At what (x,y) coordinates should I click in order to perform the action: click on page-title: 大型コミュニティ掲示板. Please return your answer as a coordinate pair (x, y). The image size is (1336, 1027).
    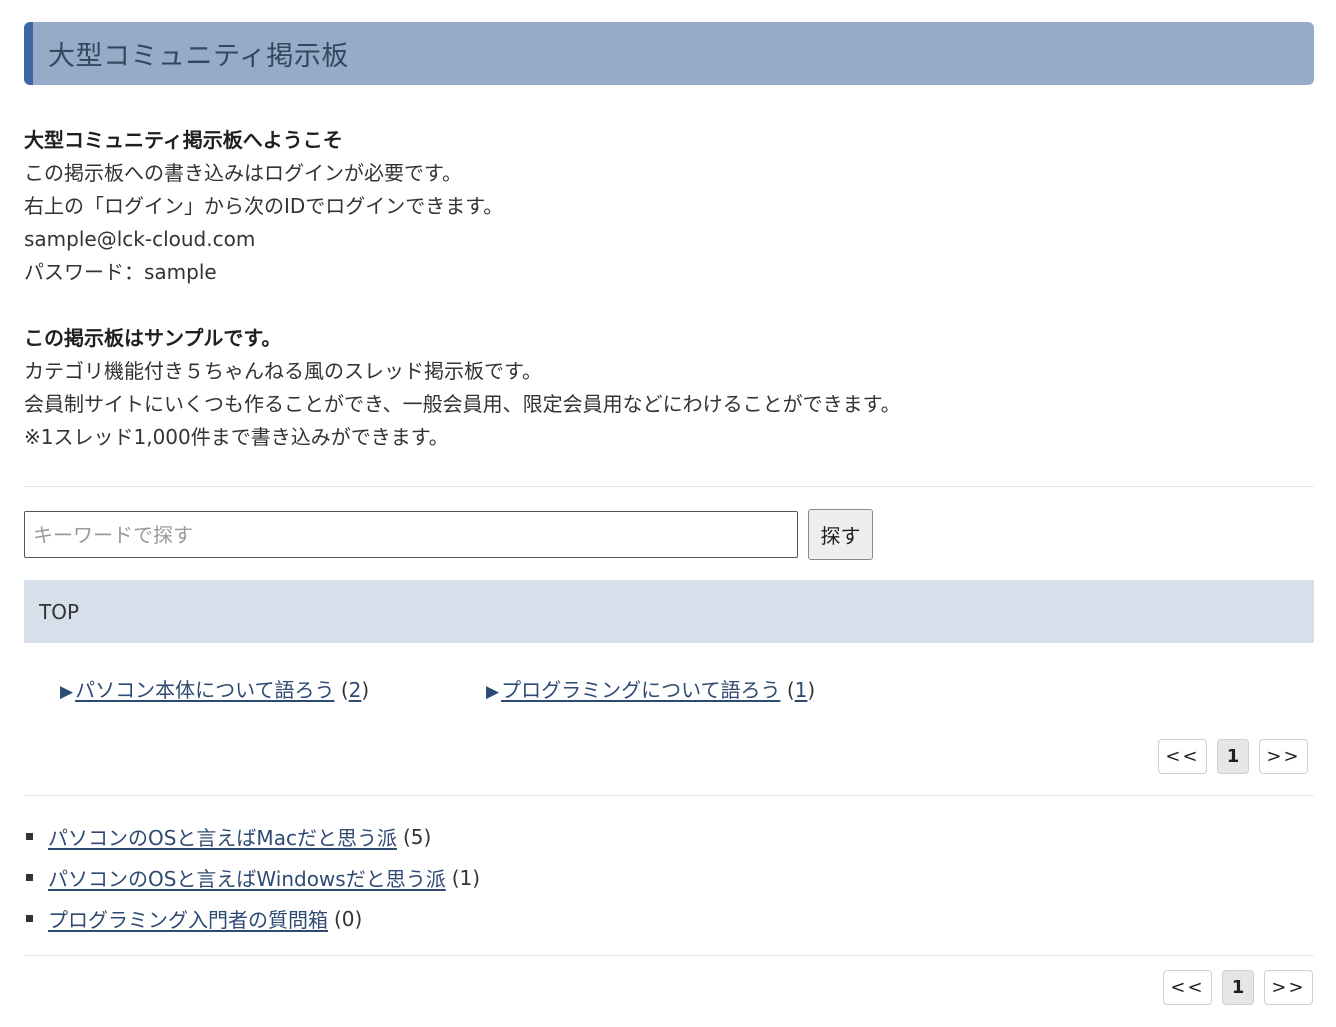
    Looking at the image, I should click on (198, 56).